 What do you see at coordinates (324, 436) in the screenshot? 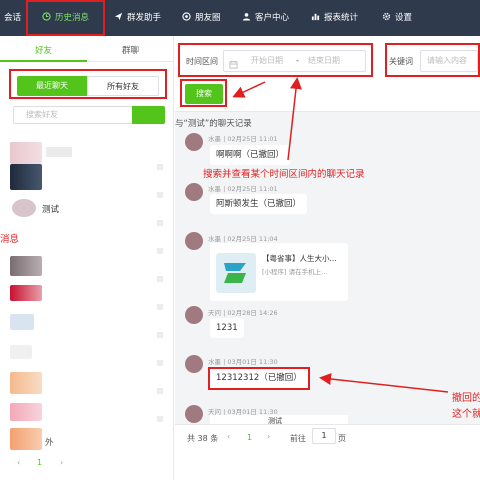
I see `goto-page-input: 1` at bounding box center [324, 436].